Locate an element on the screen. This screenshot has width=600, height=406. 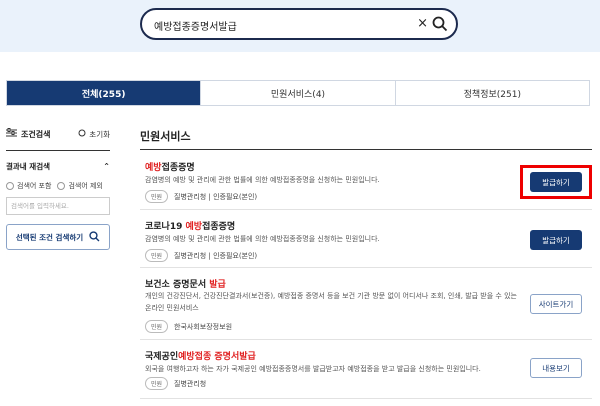
search-input: 예방접종증명서발급 is located at coordinates (195, 25).